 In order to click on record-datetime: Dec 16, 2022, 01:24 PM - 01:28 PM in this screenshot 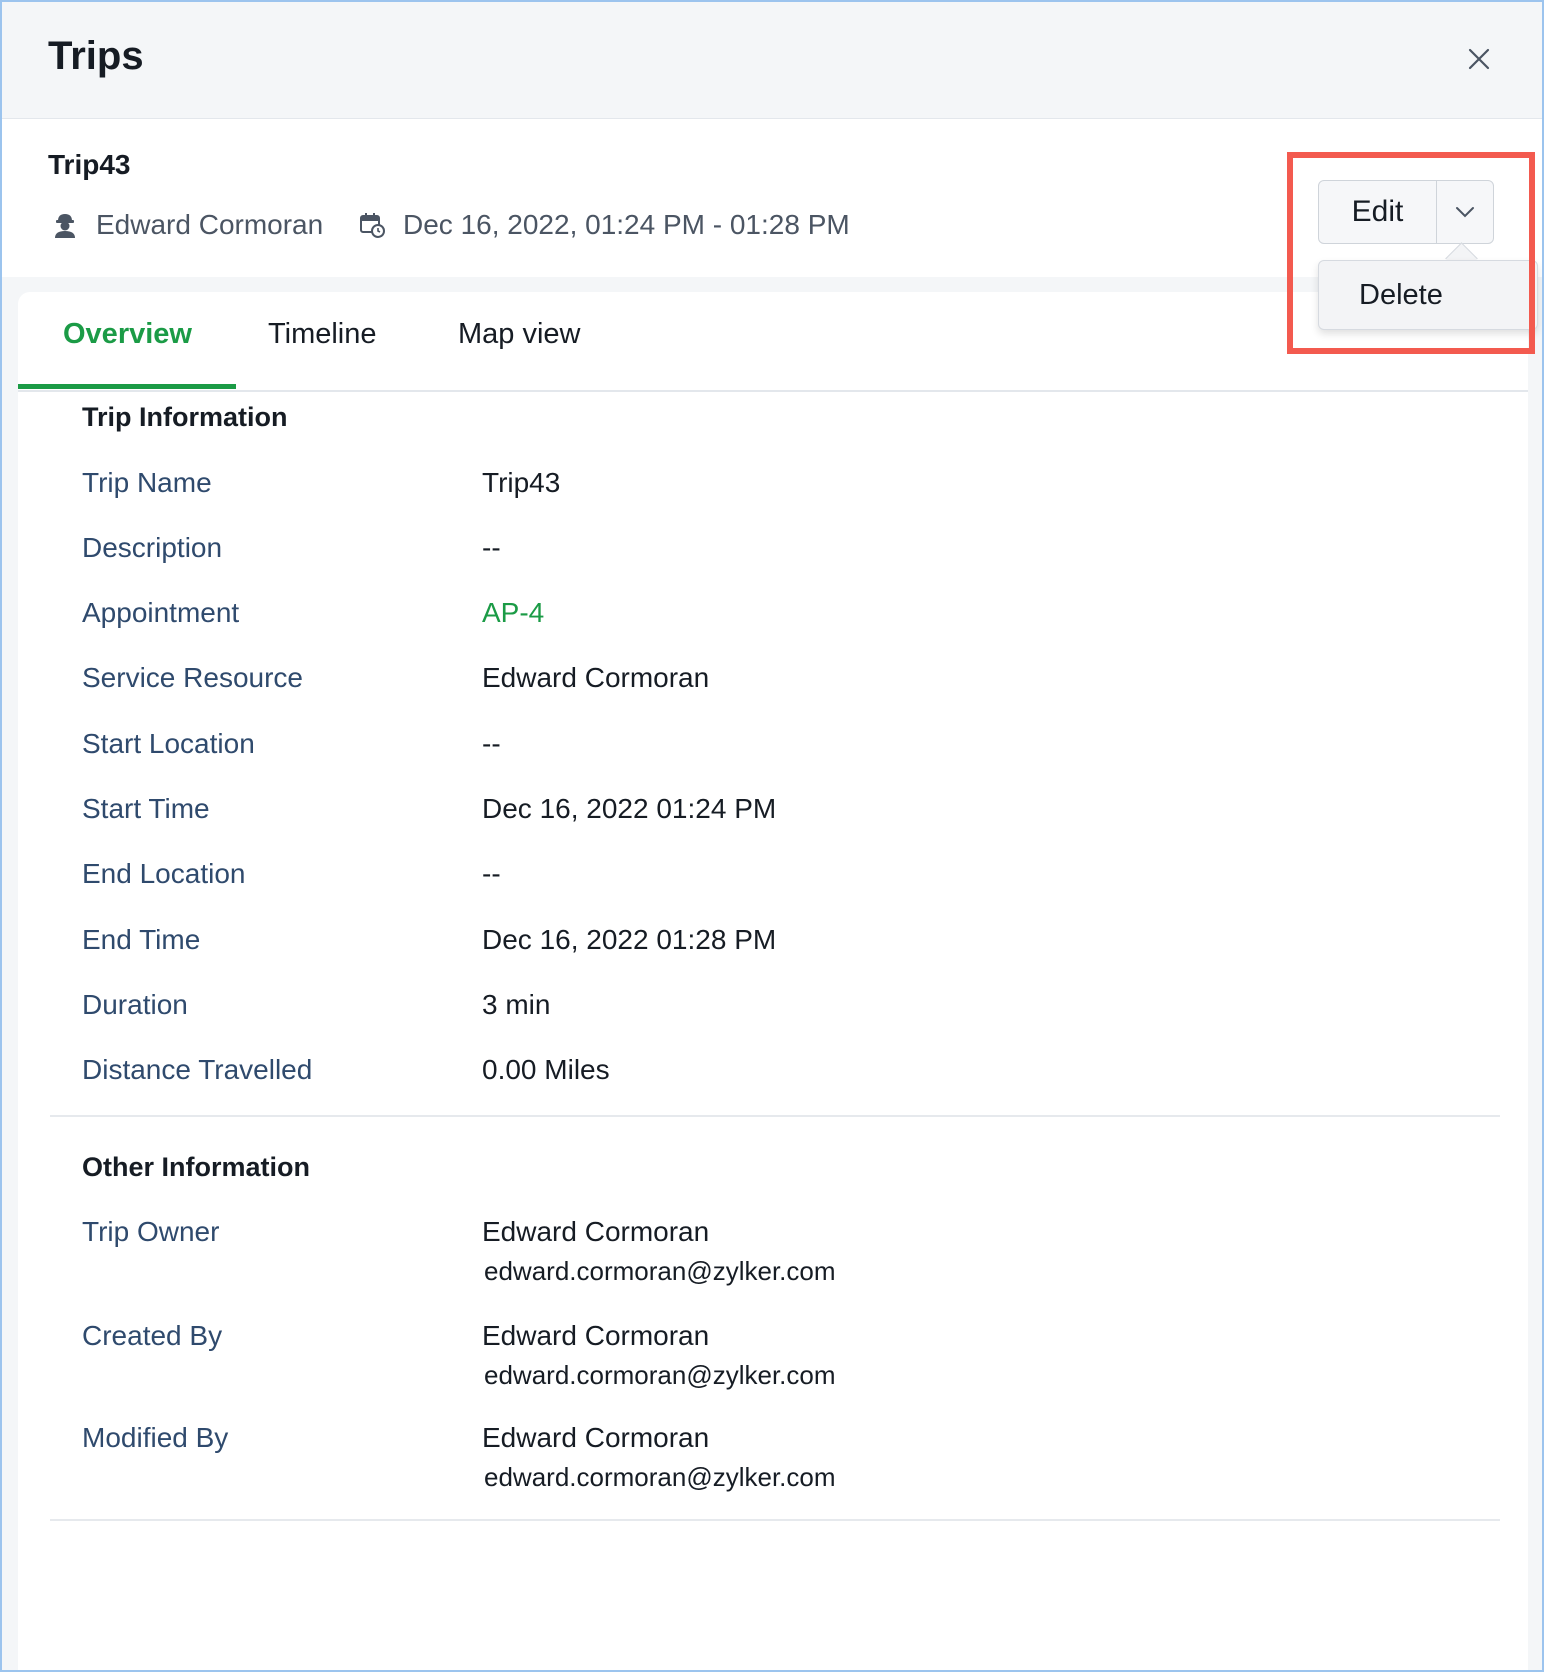, I will do `click(604, 225)`.